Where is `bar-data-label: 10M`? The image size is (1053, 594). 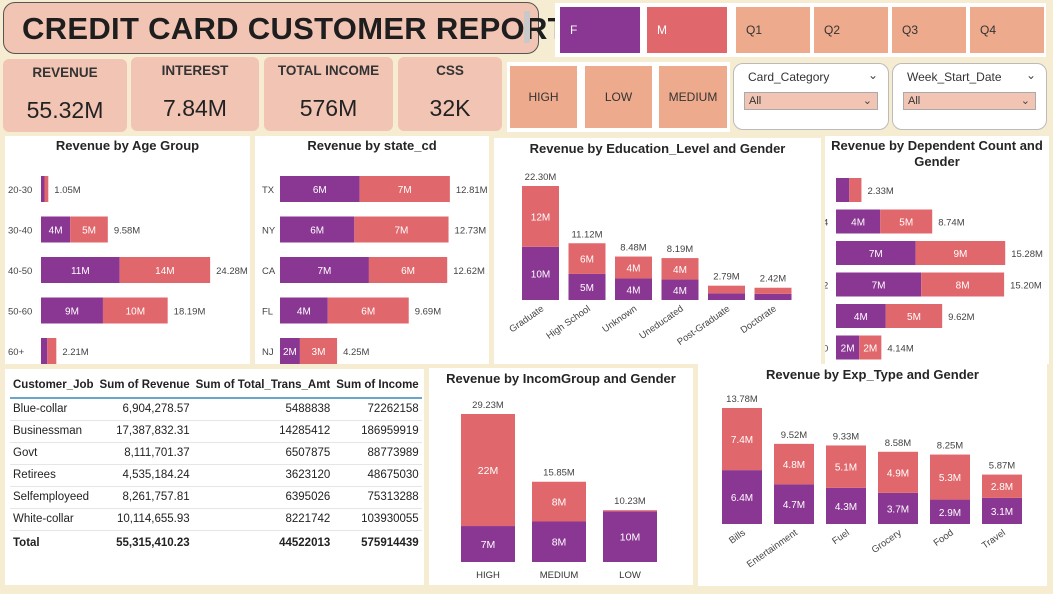 bar-data-label: 10M is located at coordinates (540, 274).